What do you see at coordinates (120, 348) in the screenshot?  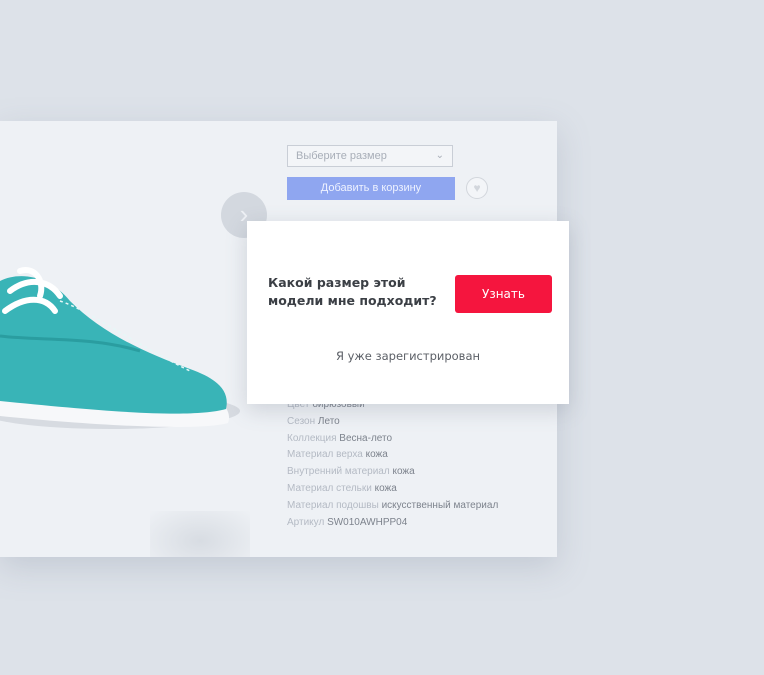 I see `product-image` at bounding box center [120, 348].